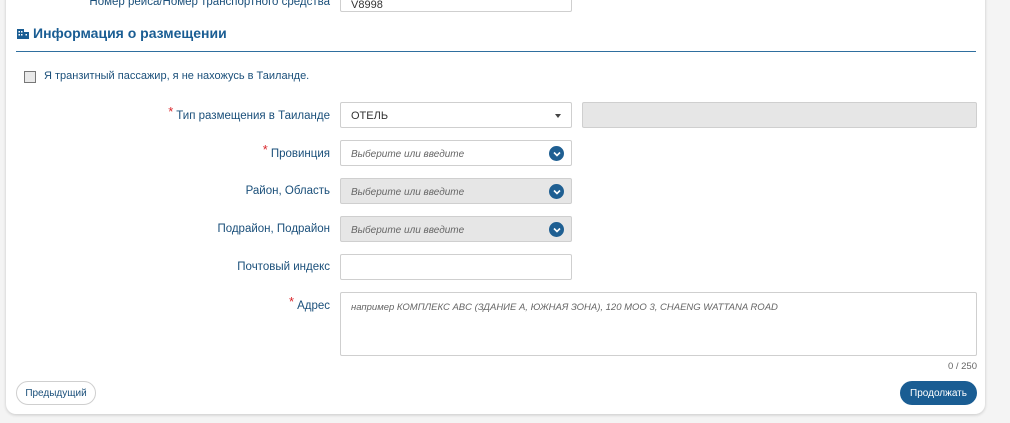 This screenshot has width=1010, height=423. I want to click on previous-button: Предыдущий, so click(56, 393).